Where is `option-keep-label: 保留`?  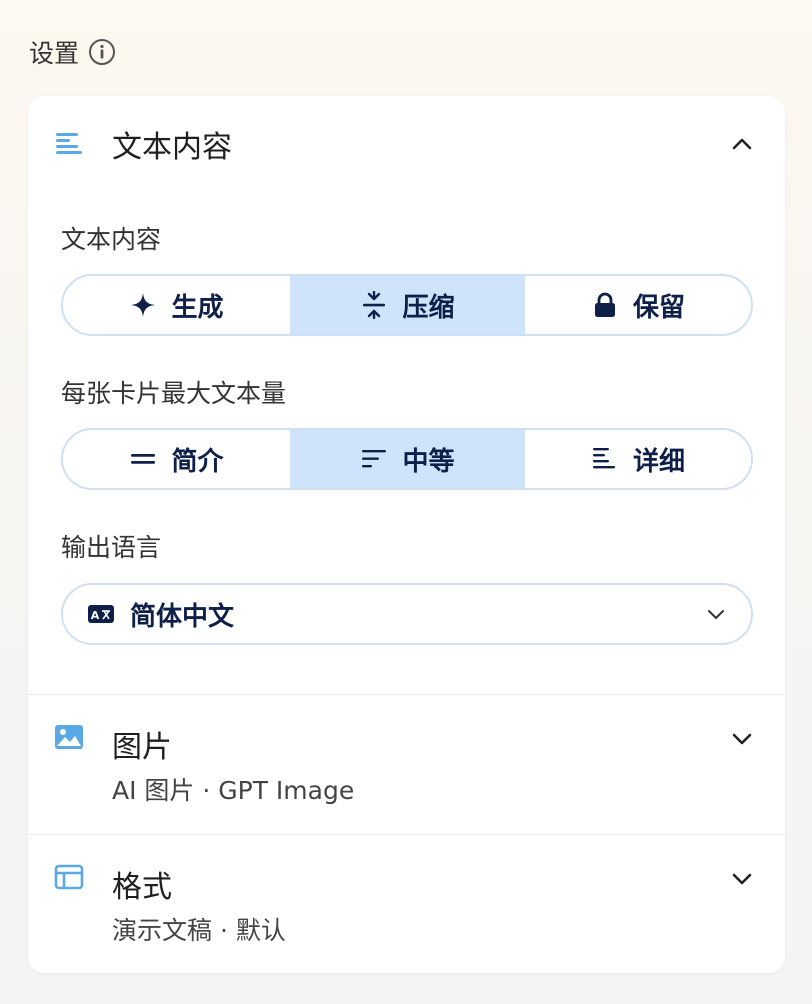 option-keep-label: 保留 is located at coordinates (658, 307).